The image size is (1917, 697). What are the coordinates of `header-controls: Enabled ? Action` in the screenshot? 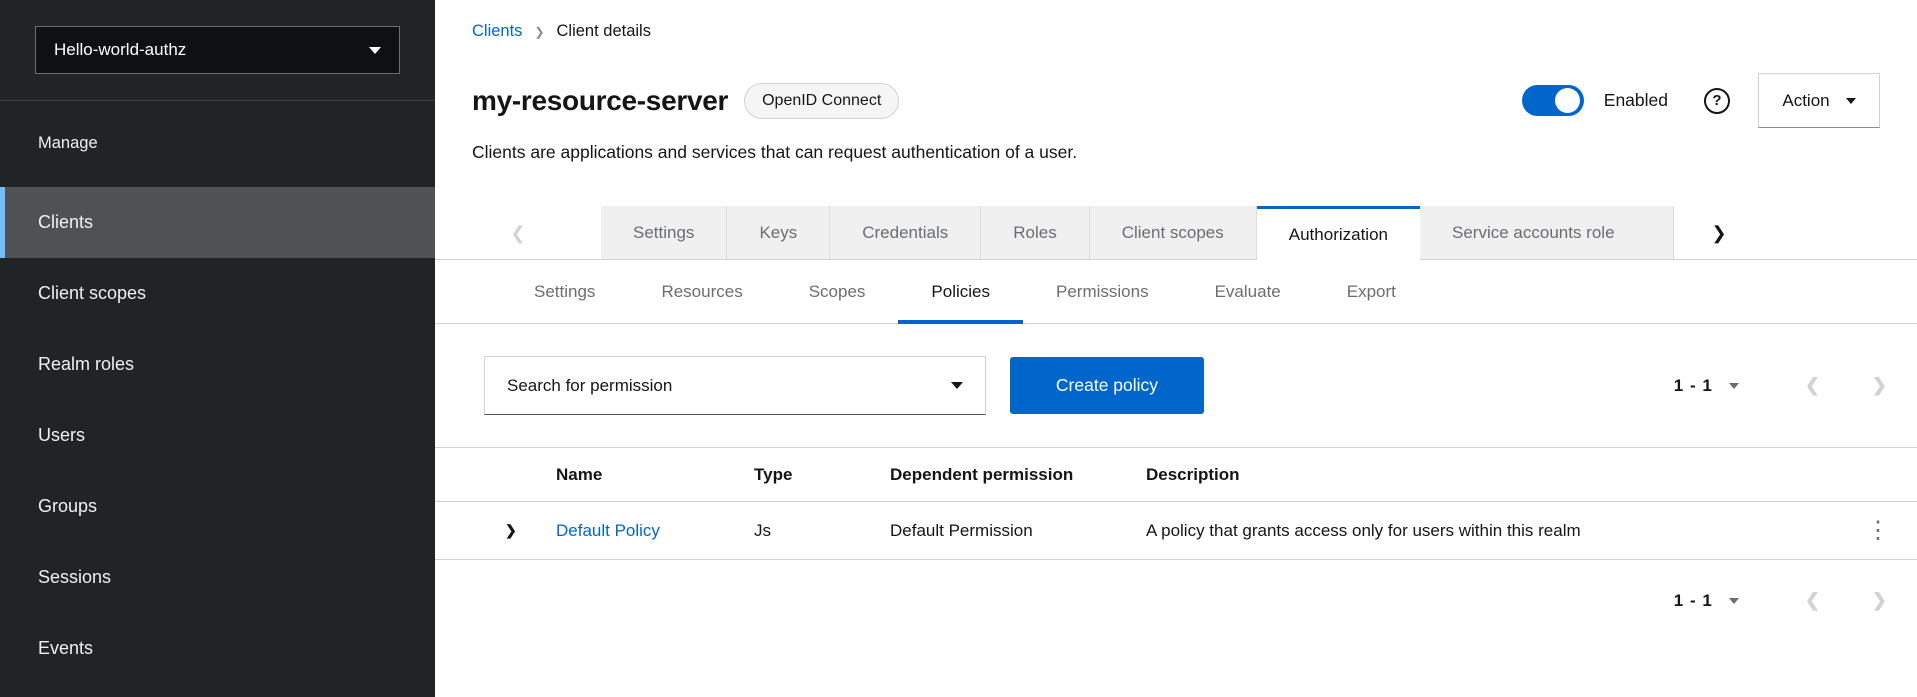 It's located at (1700, 100).